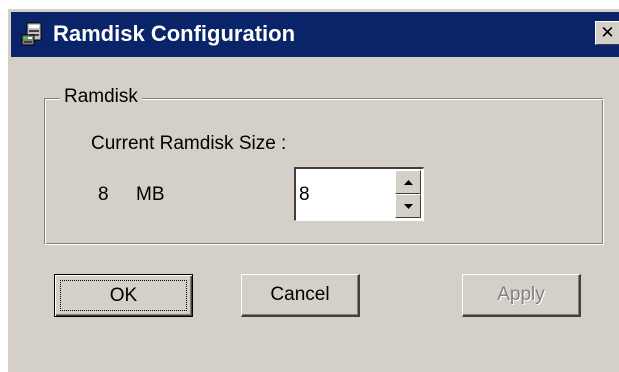  I want to click on current-size-unit: MB, so click(150, 194).